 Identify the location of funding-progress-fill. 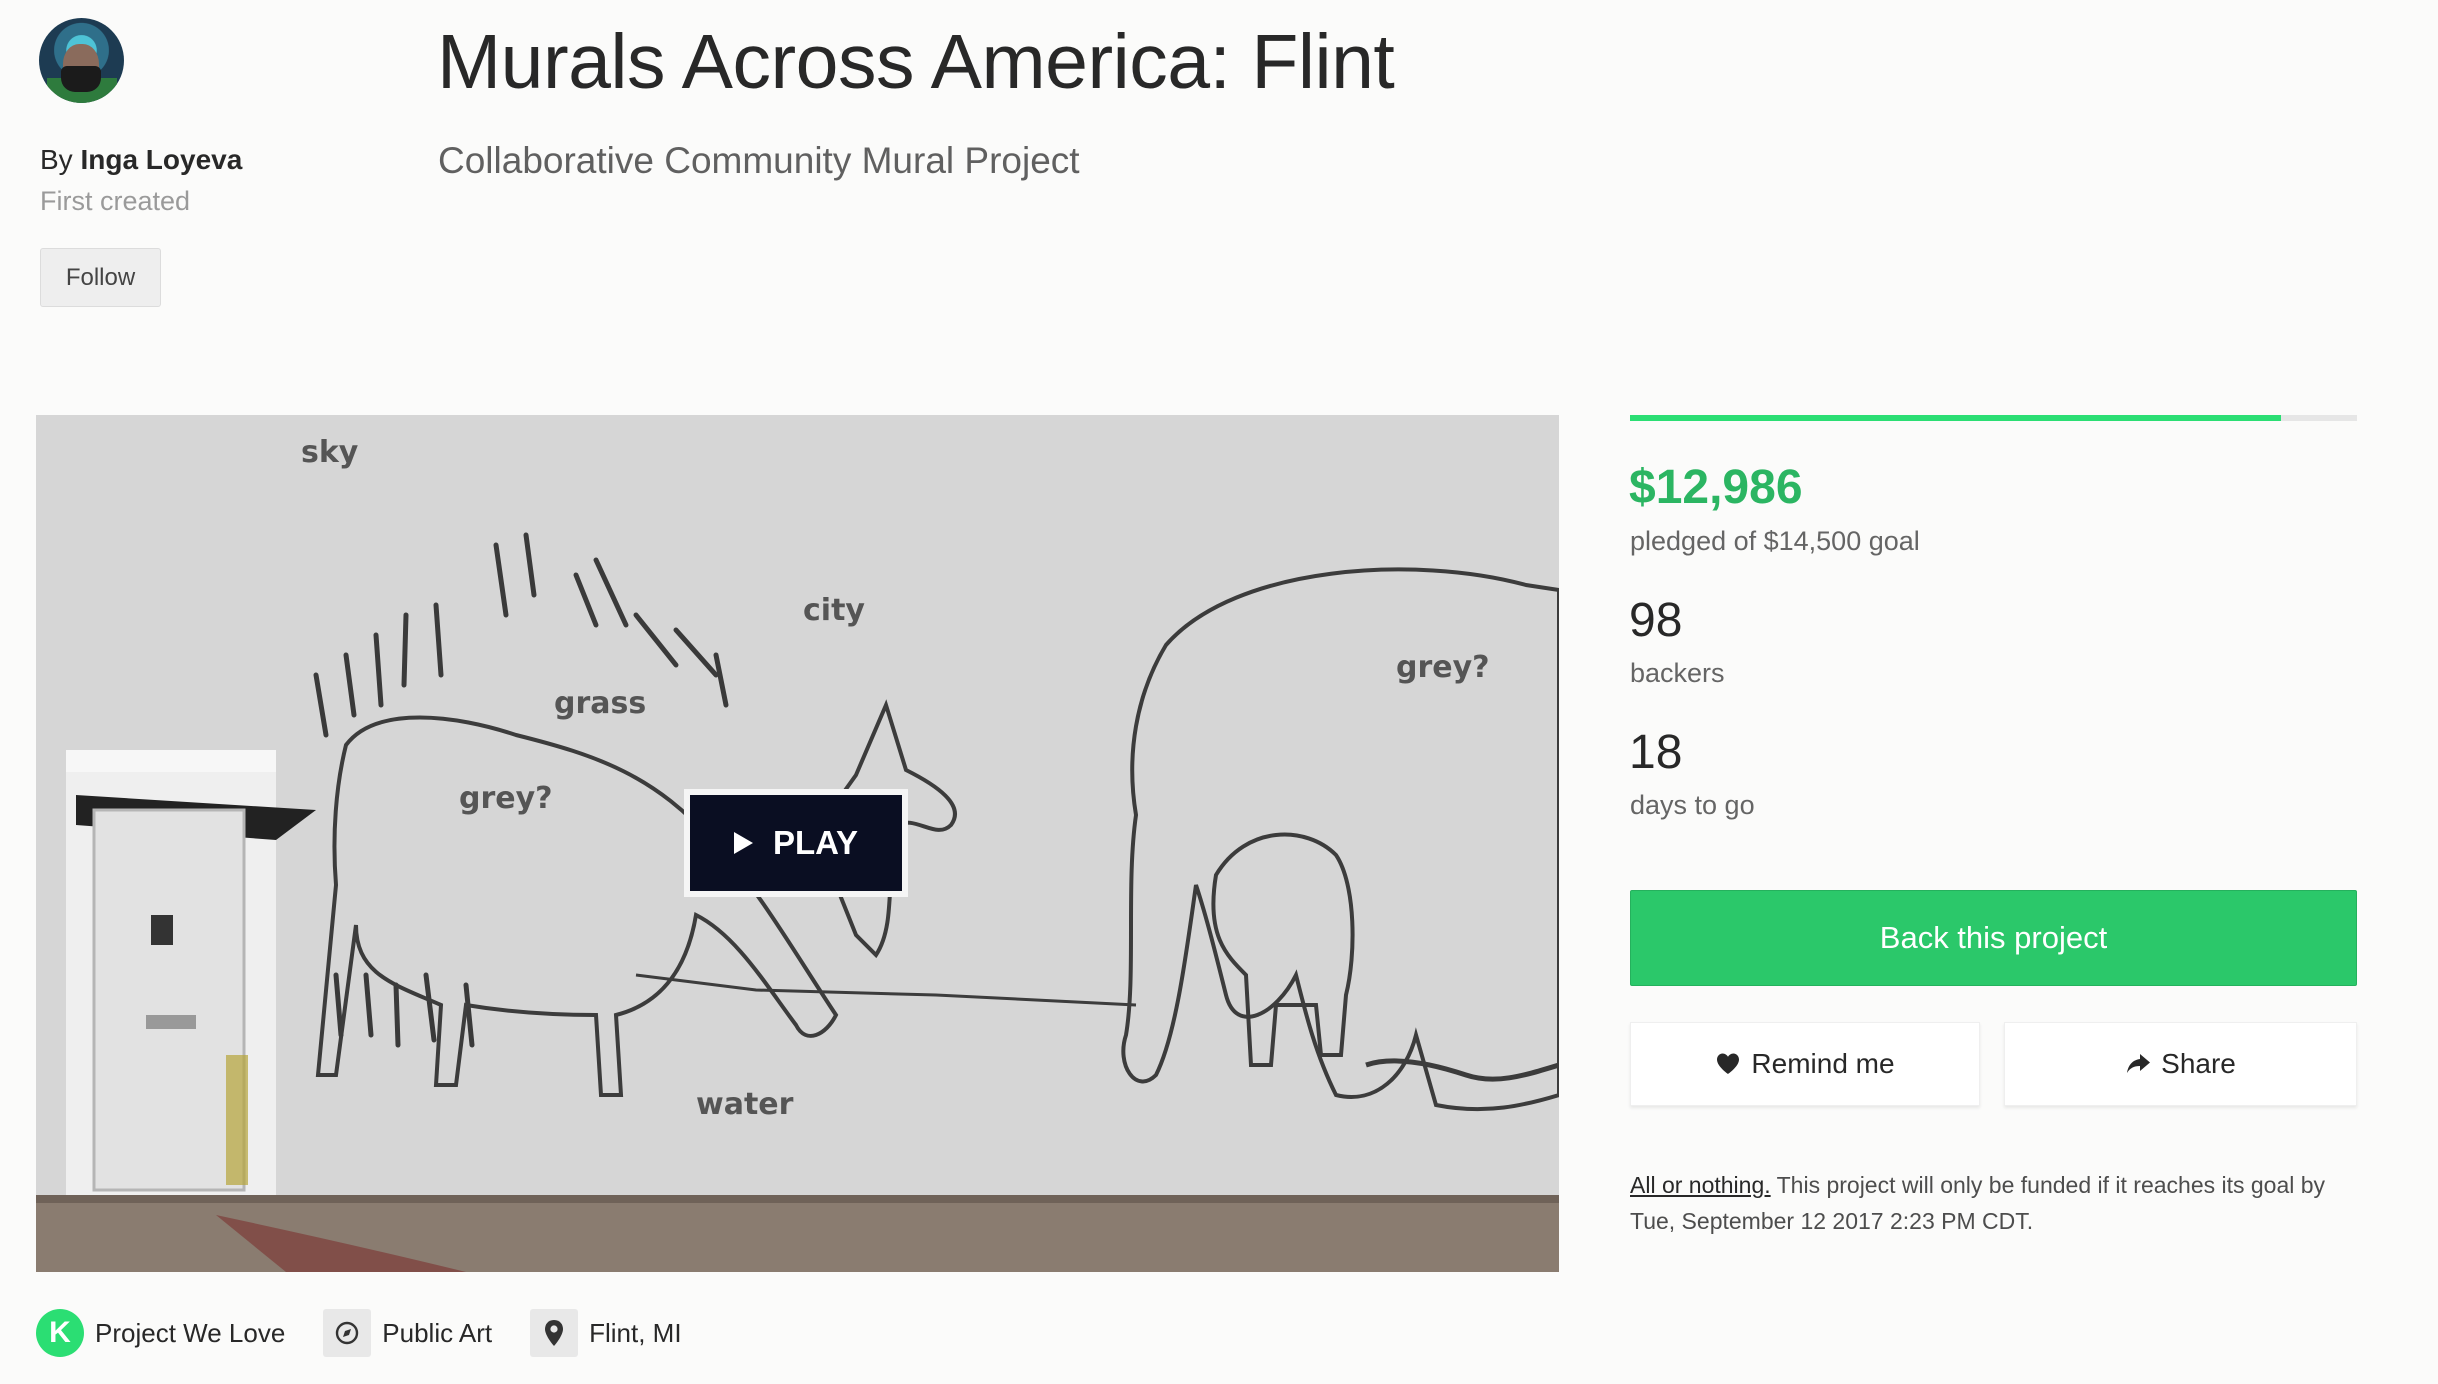
(1956, 418).